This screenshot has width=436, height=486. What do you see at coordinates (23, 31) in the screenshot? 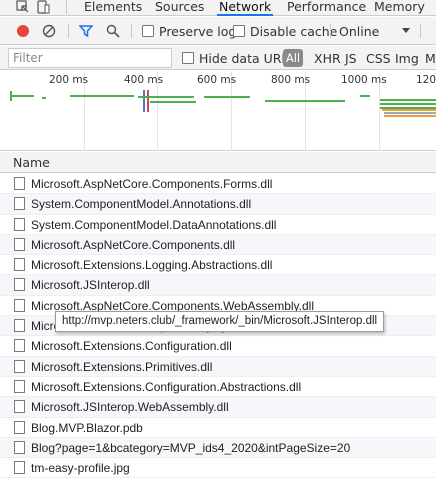
I see `record-button` at bounding box center [23, 31].